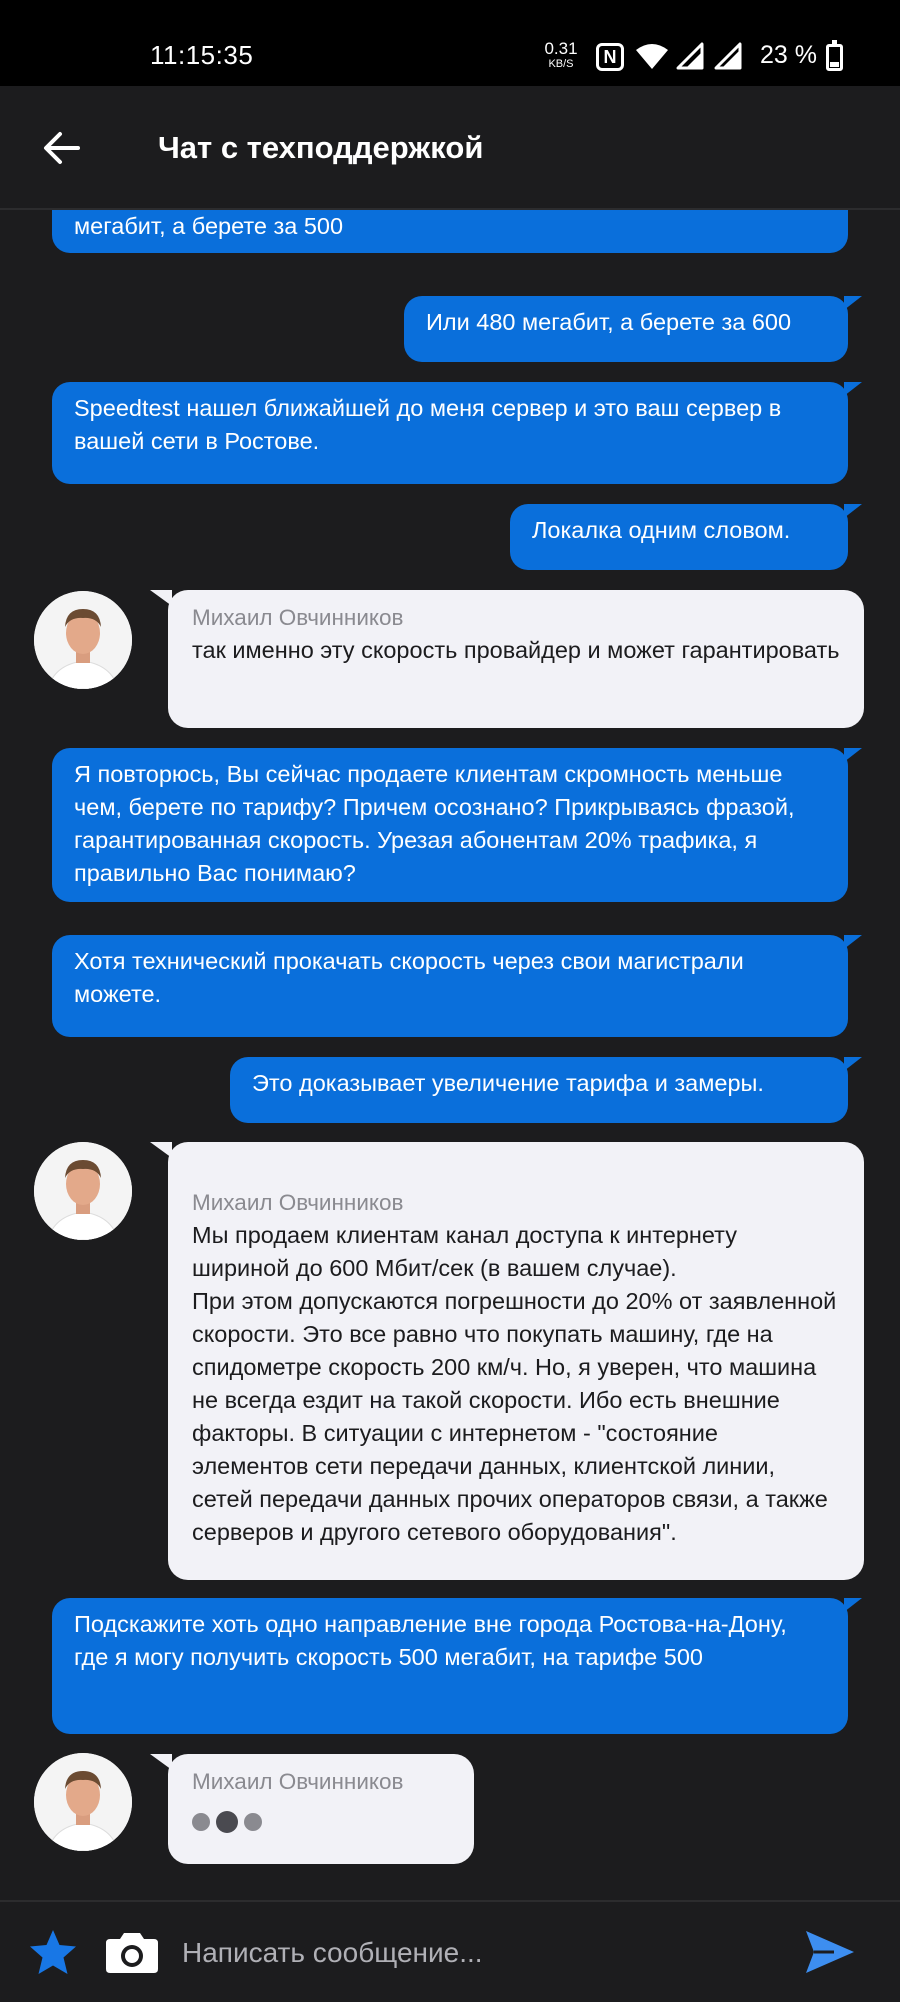 The height and width of the screenshot is (2002, 900). I want to click on battery-percentage: 23 %, so click(788, 55).